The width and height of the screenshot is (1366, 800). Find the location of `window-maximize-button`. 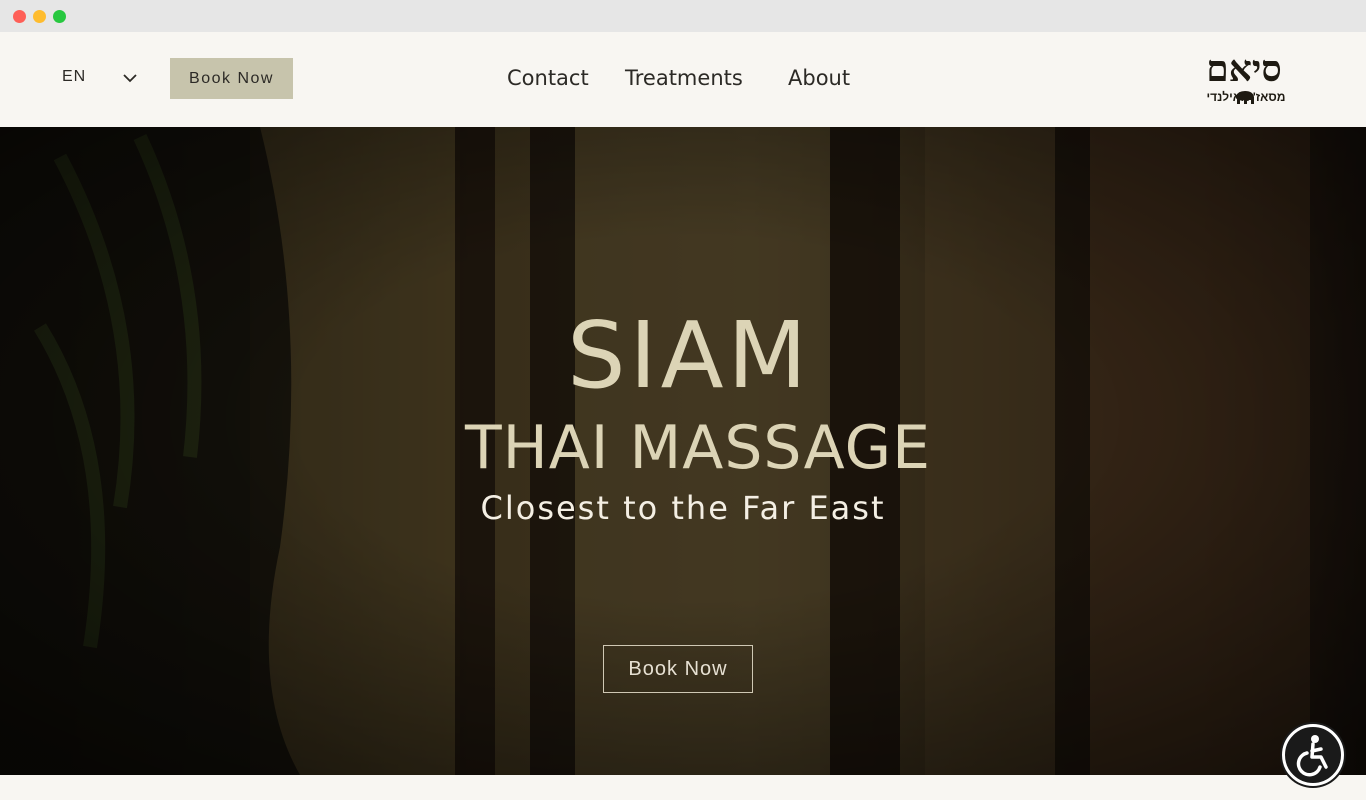

window-maximize-button is located at coordinates (59, 16).